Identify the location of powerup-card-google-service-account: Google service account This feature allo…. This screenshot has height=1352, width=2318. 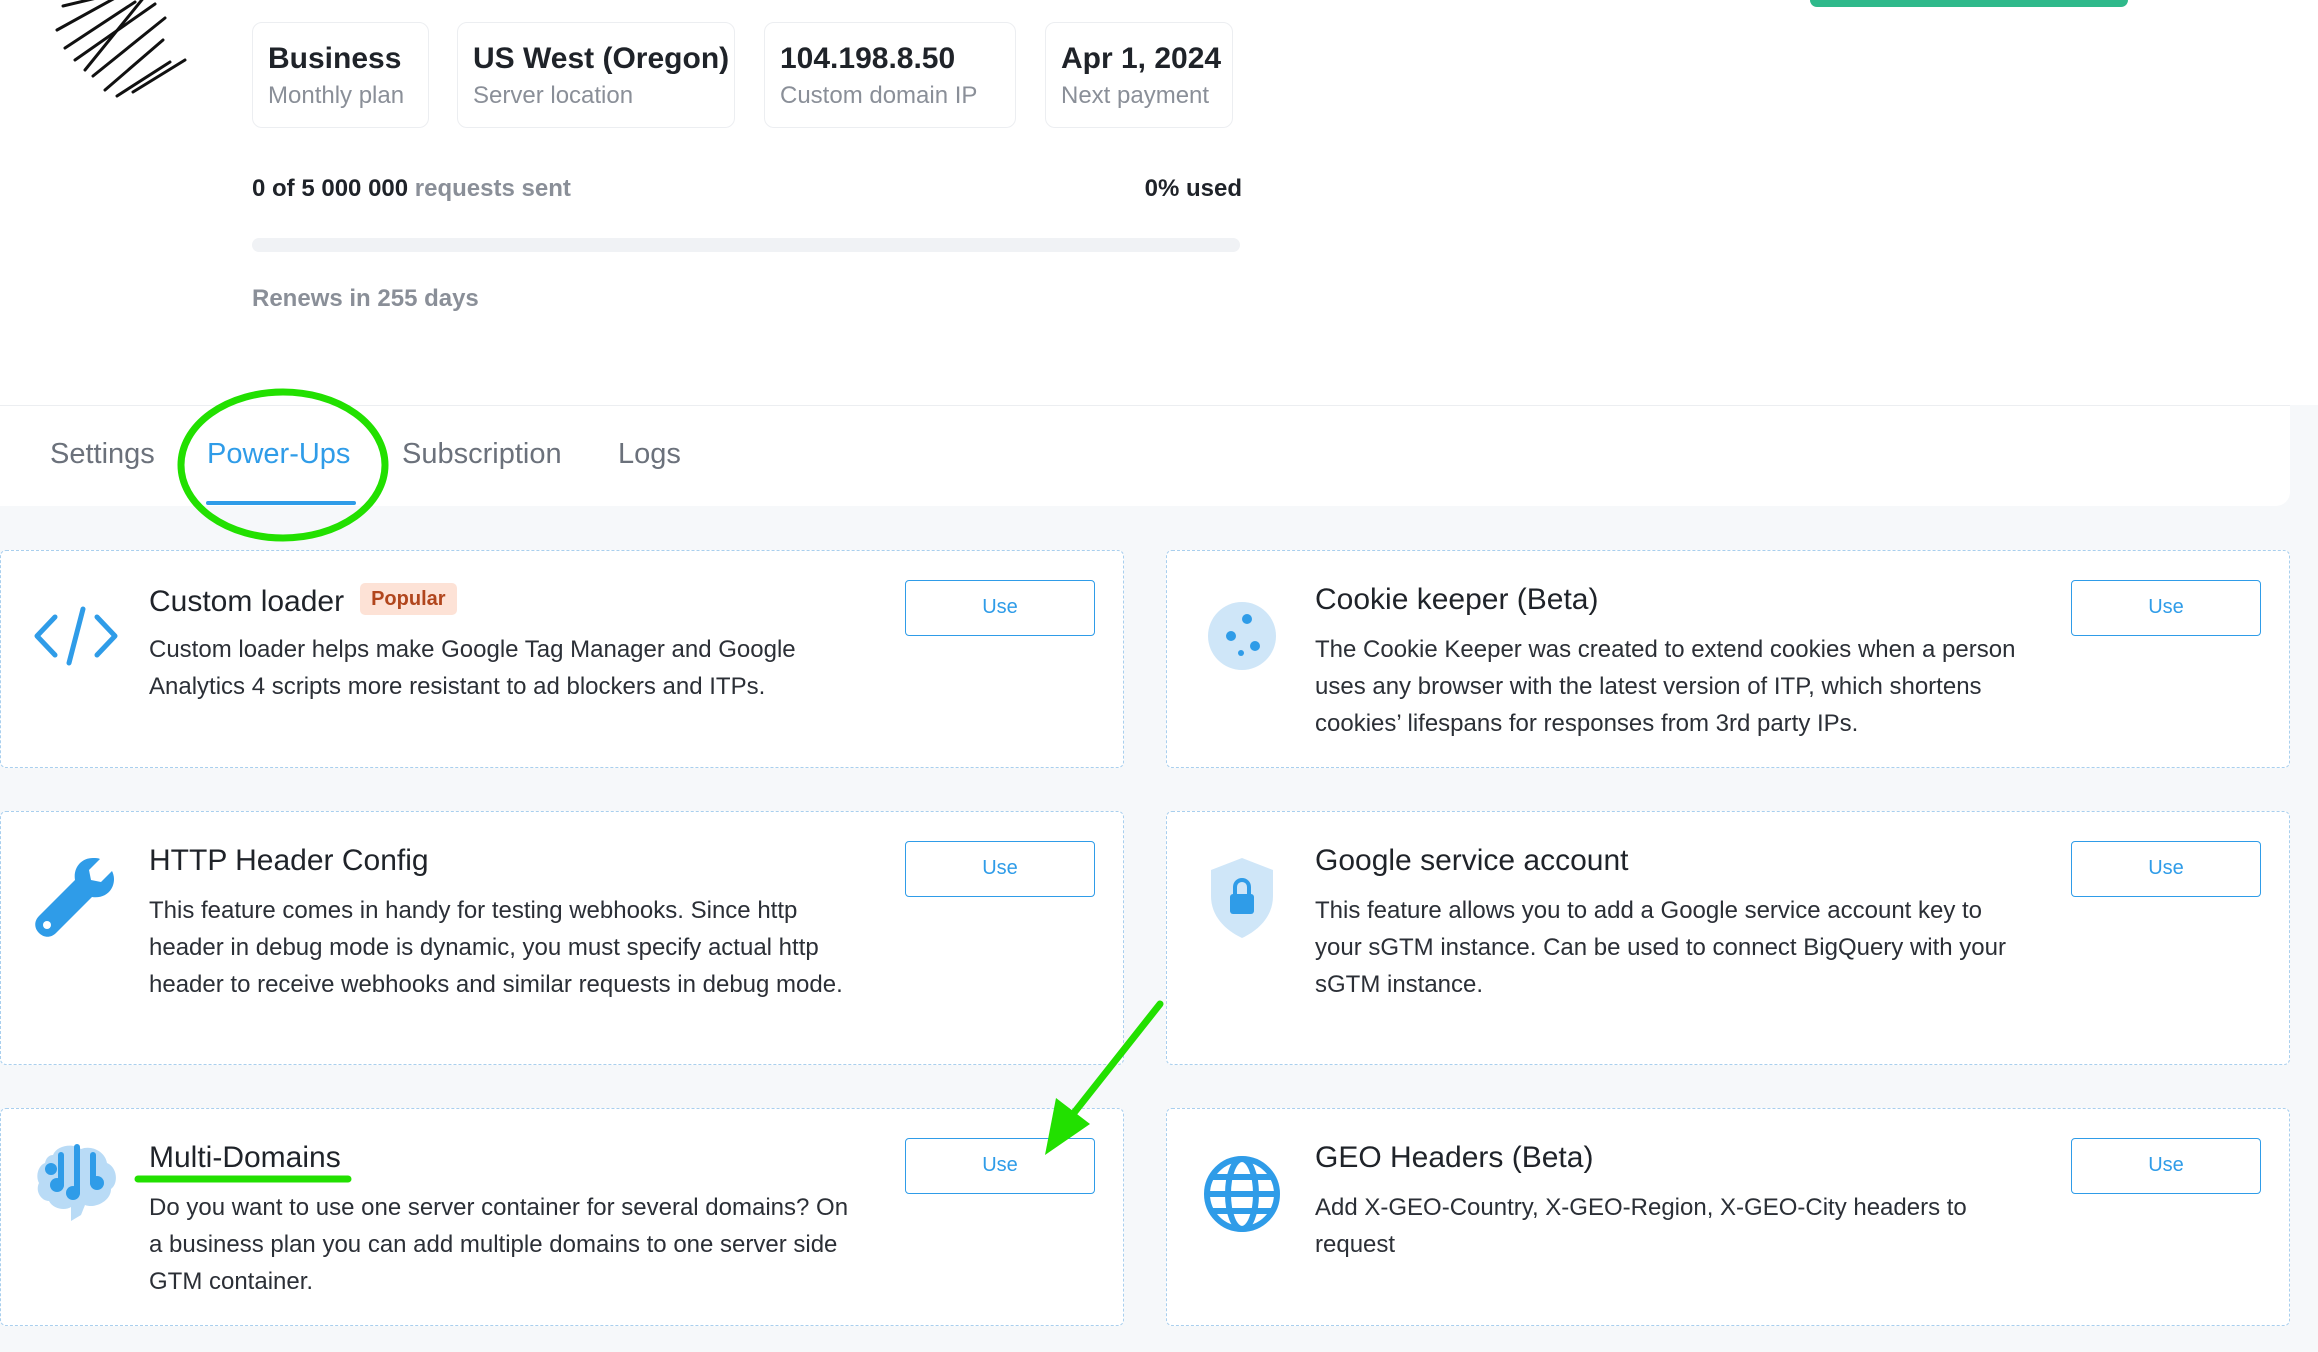
(1728, 938).